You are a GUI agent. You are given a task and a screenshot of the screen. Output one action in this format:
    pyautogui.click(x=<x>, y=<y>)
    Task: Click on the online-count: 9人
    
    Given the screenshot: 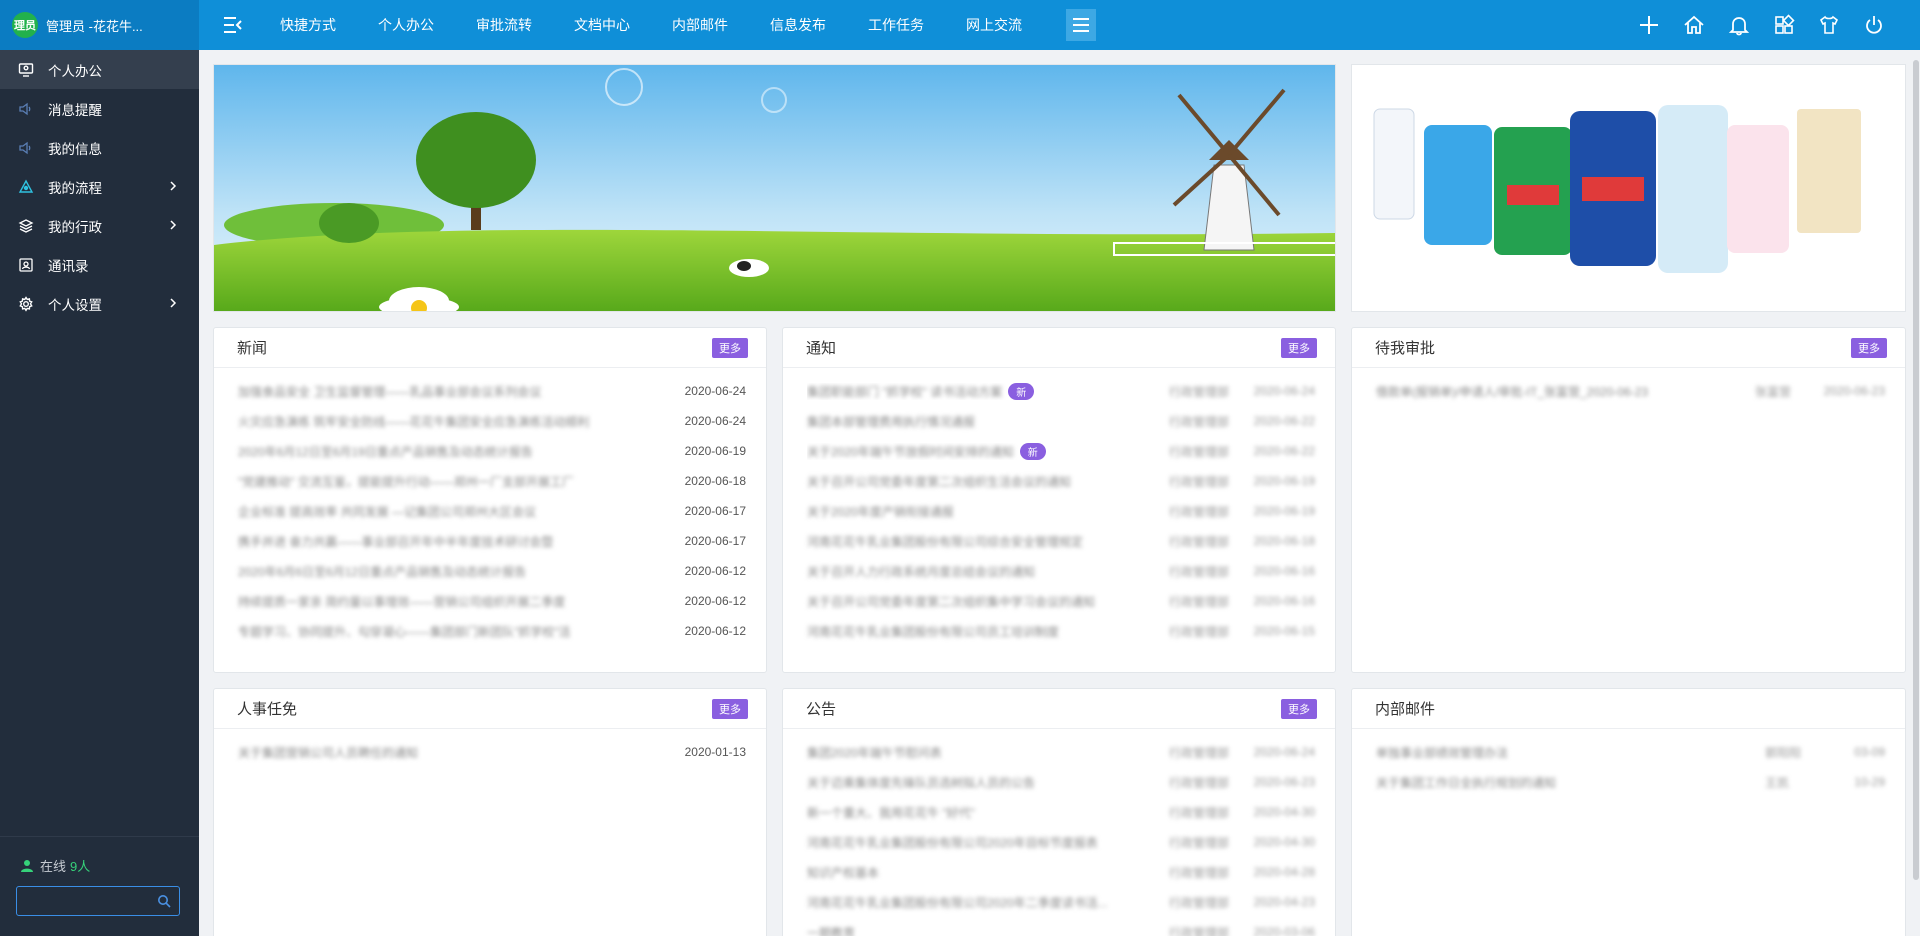 What is the action you would take?
    pyautogui.click(x=80, y=866)
    